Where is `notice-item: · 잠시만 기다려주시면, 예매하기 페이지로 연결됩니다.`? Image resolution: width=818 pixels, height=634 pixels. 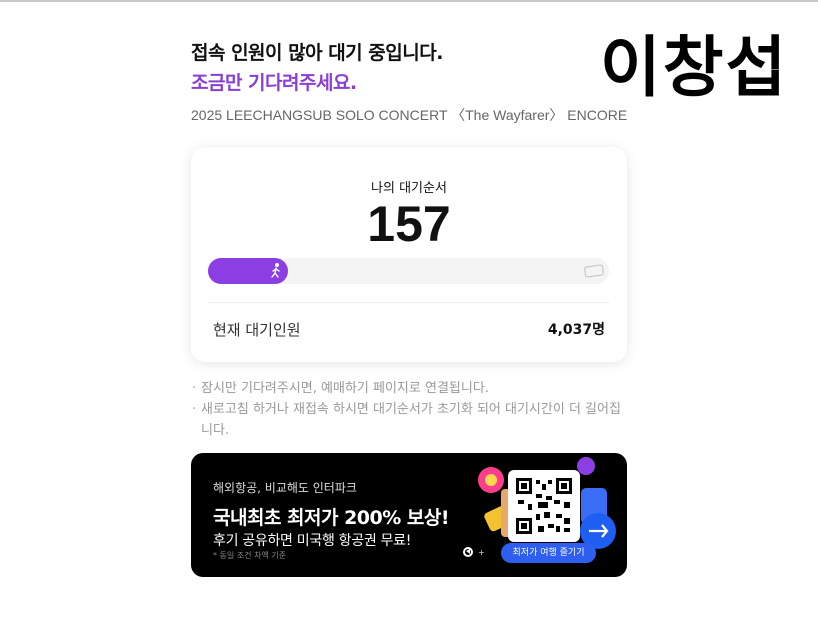 notice-item: · 잠시만 기다려주시면, 예매하기 페이지로 연결됩니다. is located at coordinates (411, 388).